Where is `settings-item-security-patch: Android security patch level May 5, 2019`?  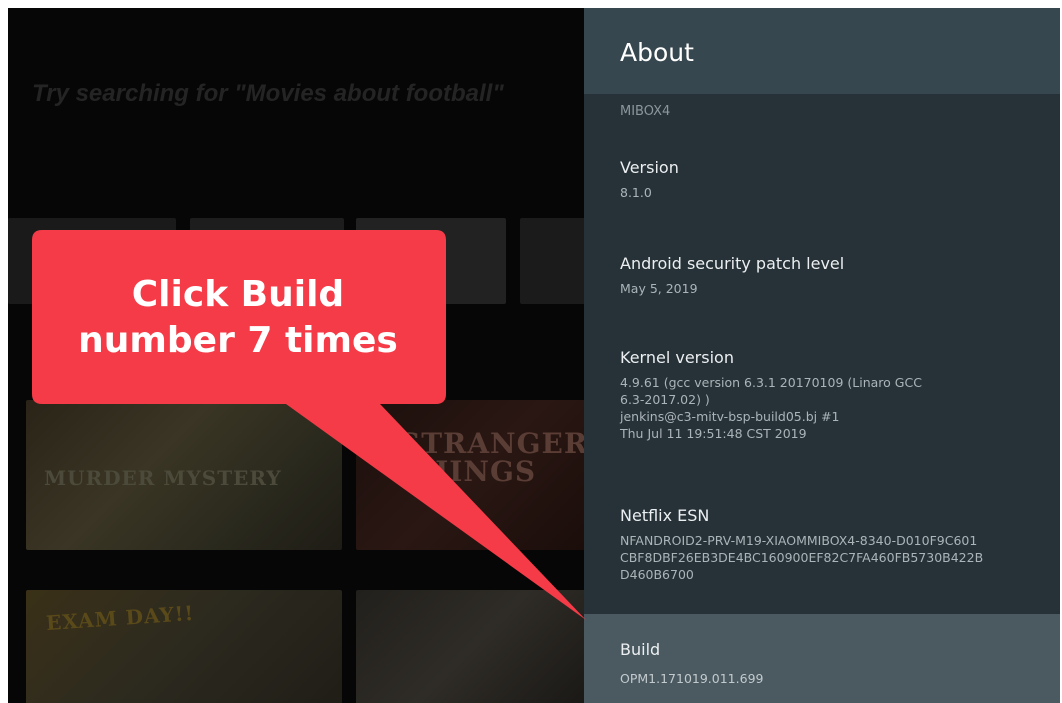
settings-item-security-patch: Android security patch level May 5, 2019 is located at coordinates (822, 294).